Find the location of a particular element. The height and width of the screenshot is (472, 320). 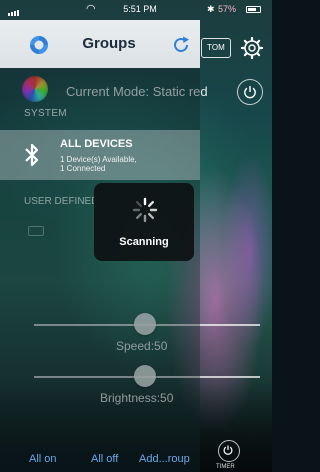

power-button is located at coordinates (250, 92).